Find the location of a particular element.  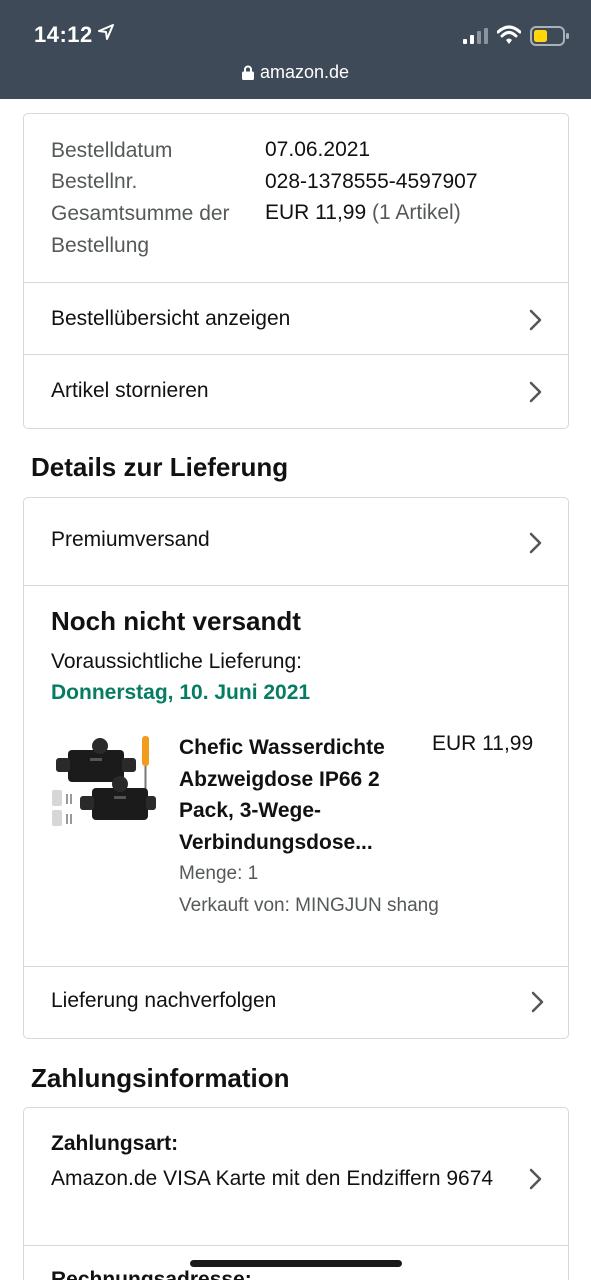

product-seller: Verkauft von: MINGJUN shang is located at coordinates (309, 905).